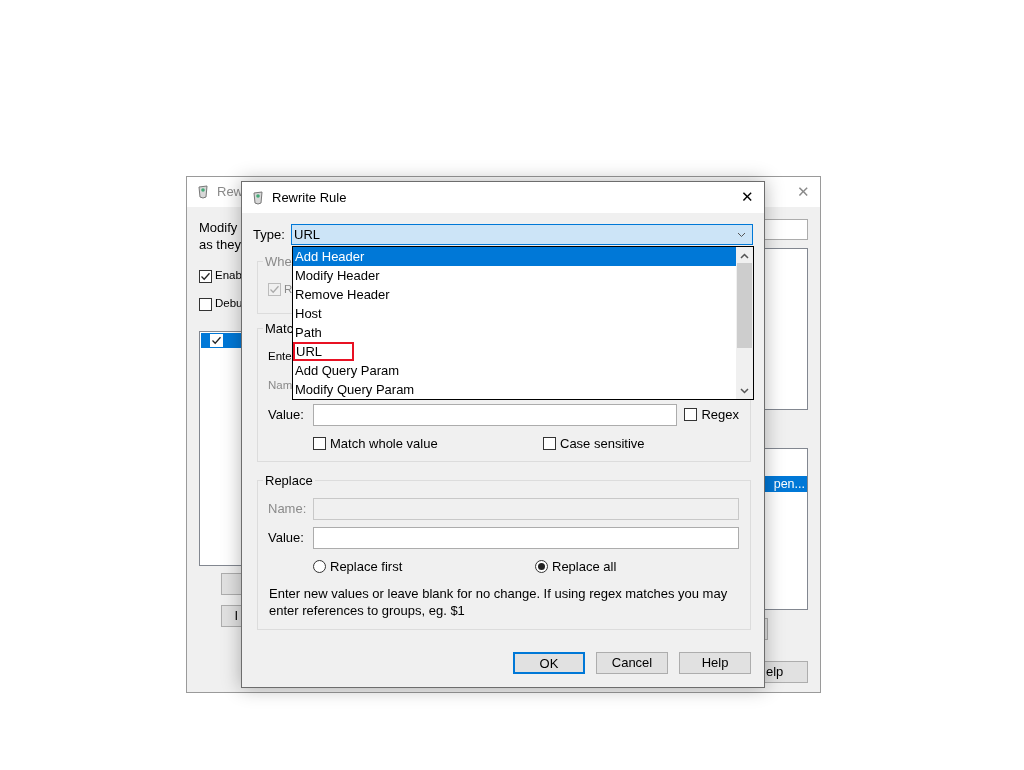  I want to click on dropdown-option: Add Header, so click(514, 256).